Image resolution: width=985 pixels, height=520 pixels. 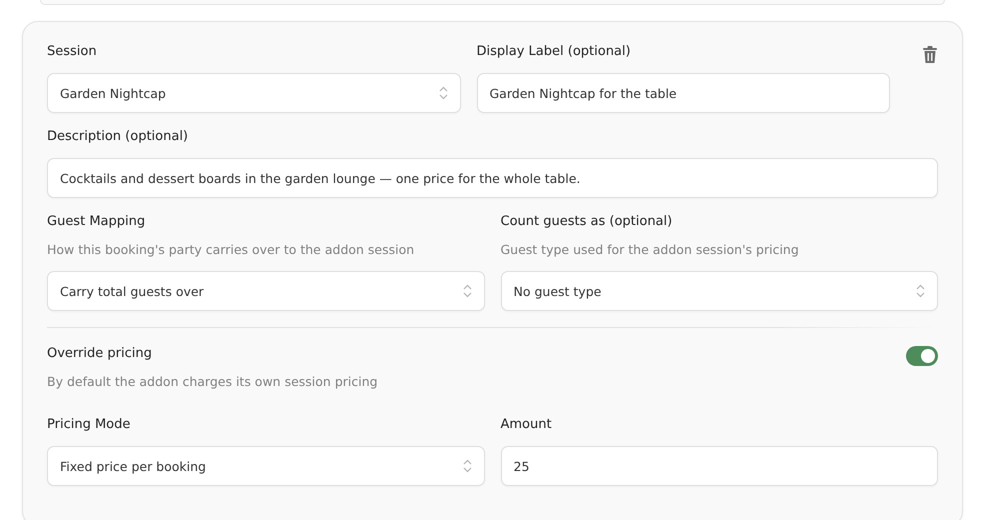 I want to click on input-field: Garden Nightcap for the table, so click(x=683, y=93).